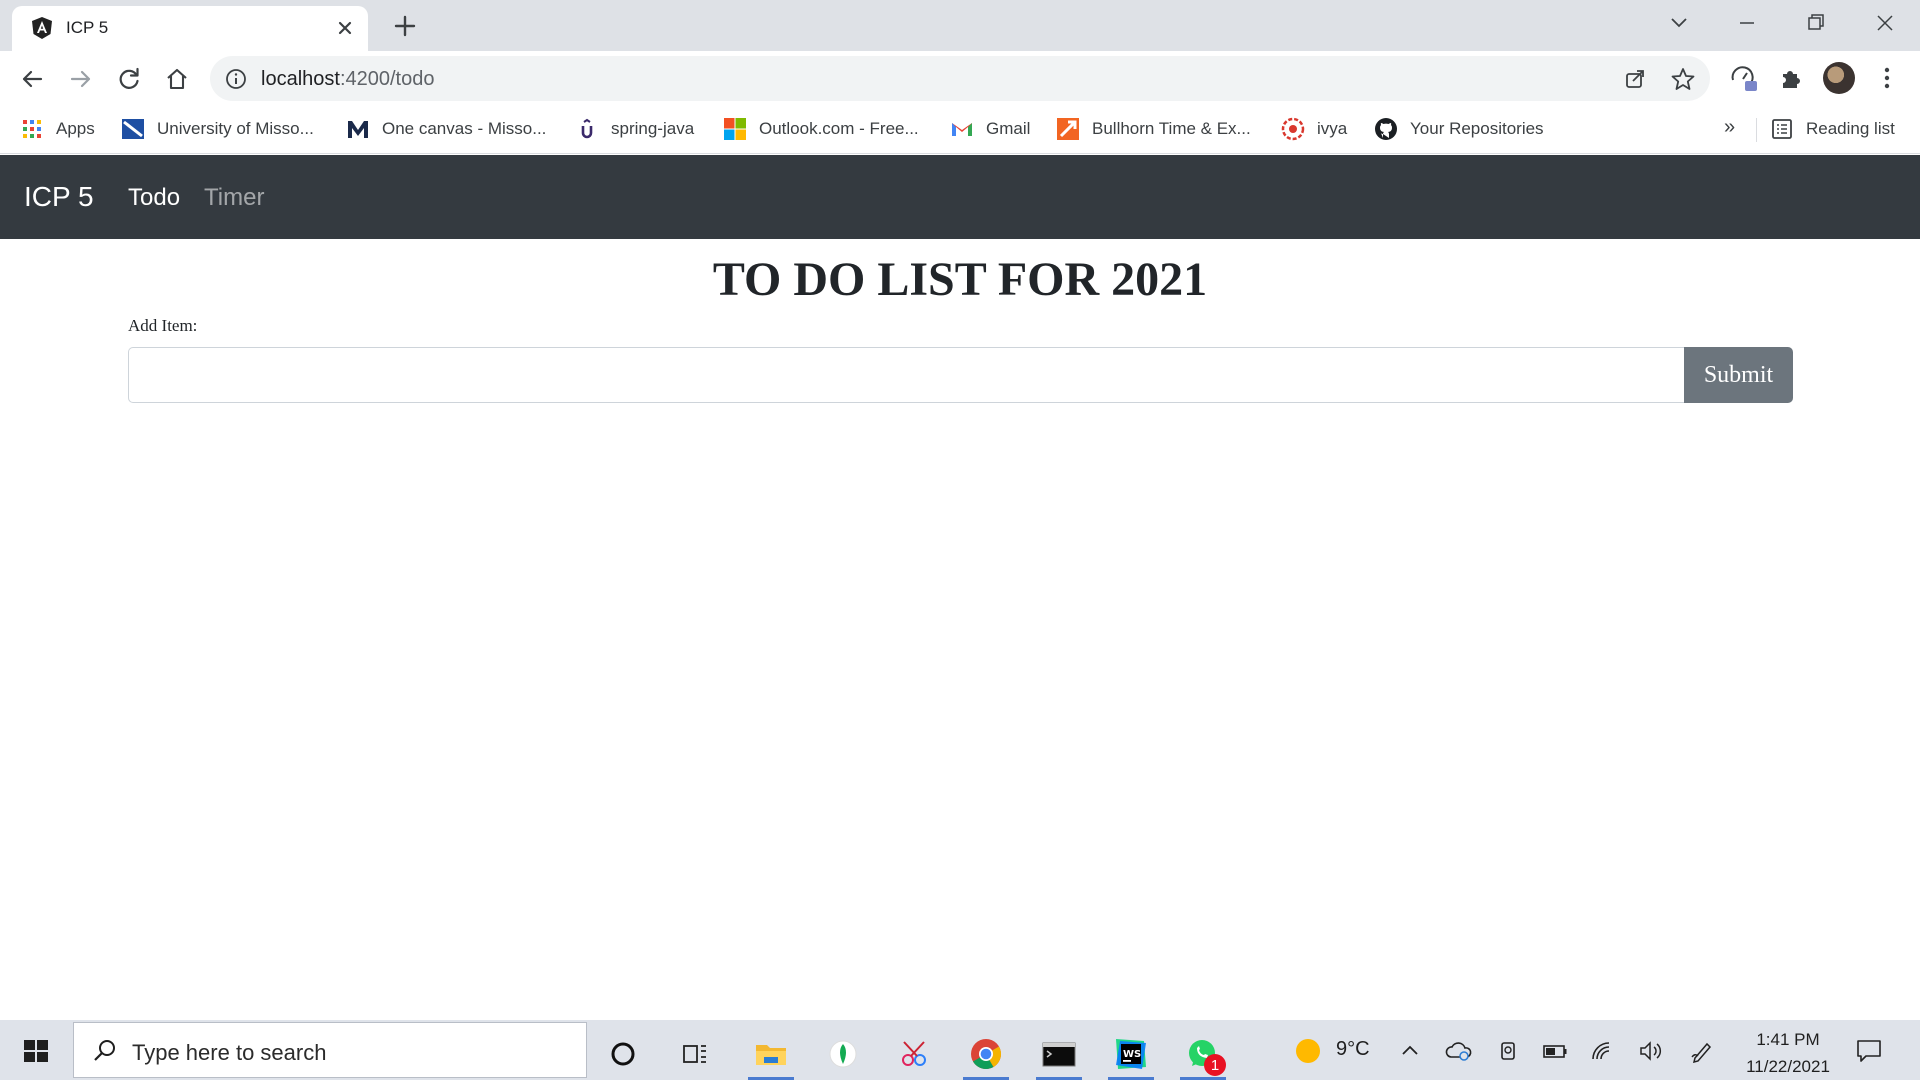 The height and width of the screenshot is (1080, 1920). Describe the element at coordinates (57, 129) in the screenshot. I see `bookmark-apps: Apps` at that location.